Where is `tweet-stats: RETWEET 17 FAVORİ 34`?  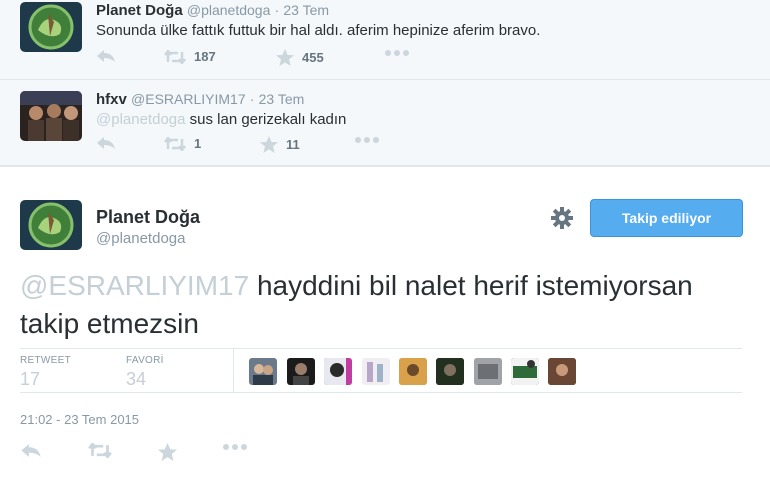 tweet-stats: RETWEET 17 FAVORİ 34 is located at coordinates (381, 370).